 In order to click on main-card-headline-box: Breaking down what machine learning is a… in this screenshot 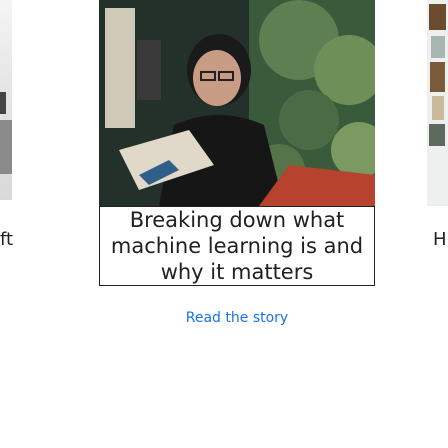, I will do `click(237, 246)`.